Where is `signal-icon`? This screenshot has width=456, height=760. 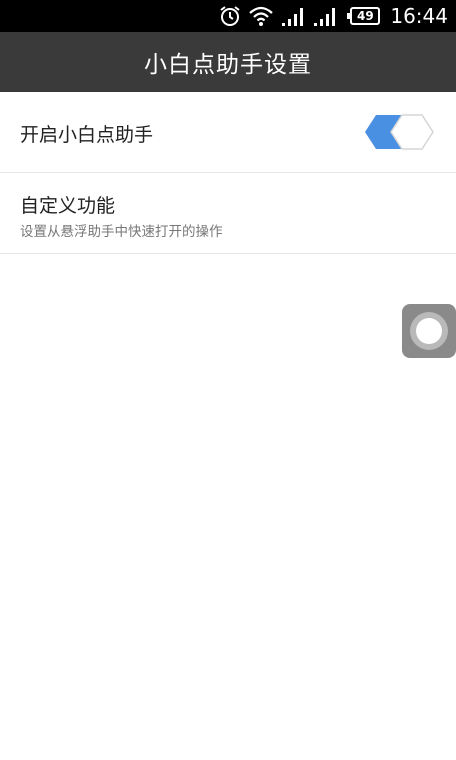
signal-icon is located at coordinates (293, 16).